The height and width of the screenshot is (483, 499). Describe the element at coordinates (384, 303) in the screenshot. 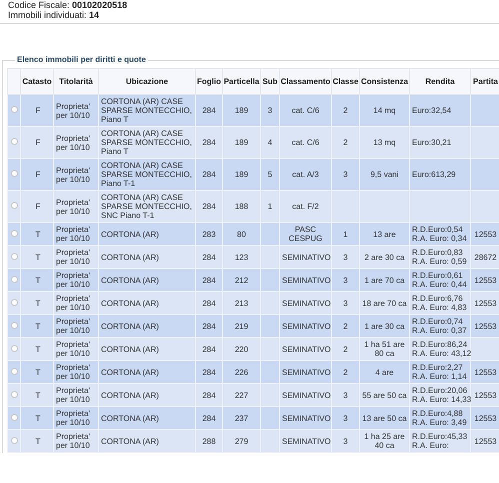

I see `size-text: 18 are 70 ca` at that location.